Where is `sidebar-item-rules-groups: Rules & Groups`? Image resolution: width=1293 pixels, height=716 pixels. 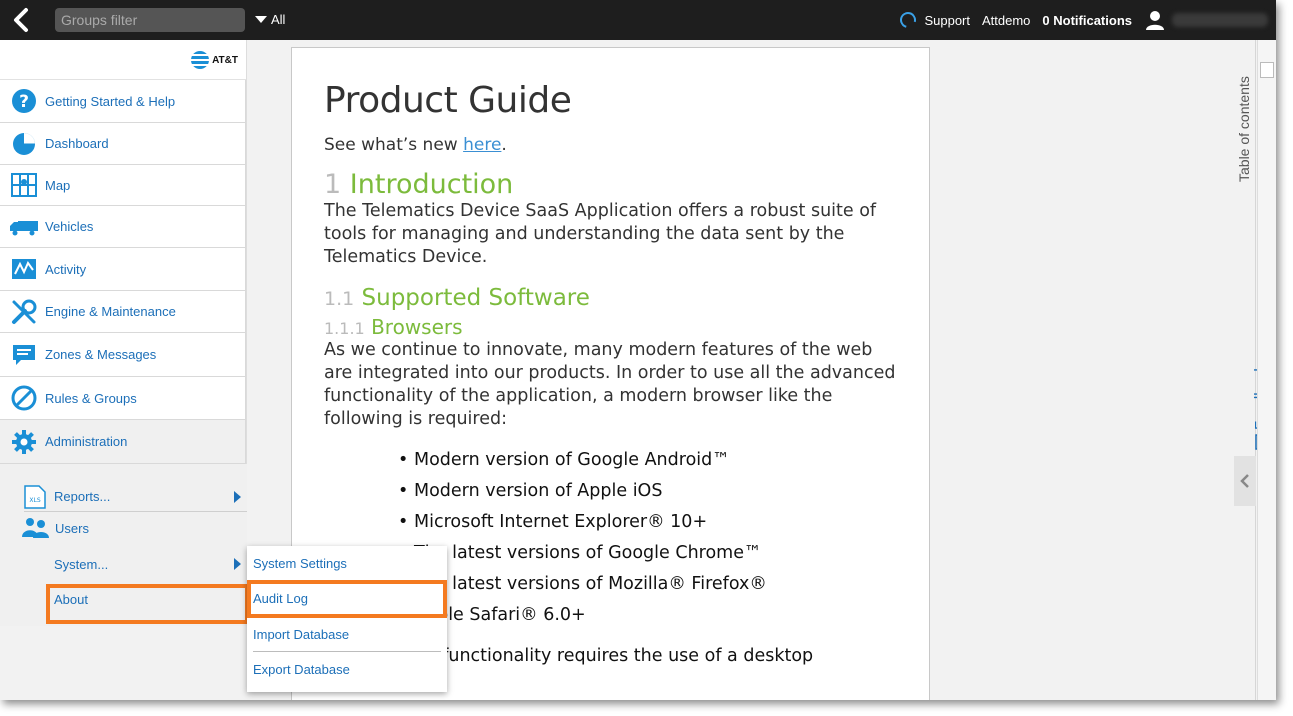
sidebar-item-rules-groups: Rules & Groups is located at coordinates (123, 398).